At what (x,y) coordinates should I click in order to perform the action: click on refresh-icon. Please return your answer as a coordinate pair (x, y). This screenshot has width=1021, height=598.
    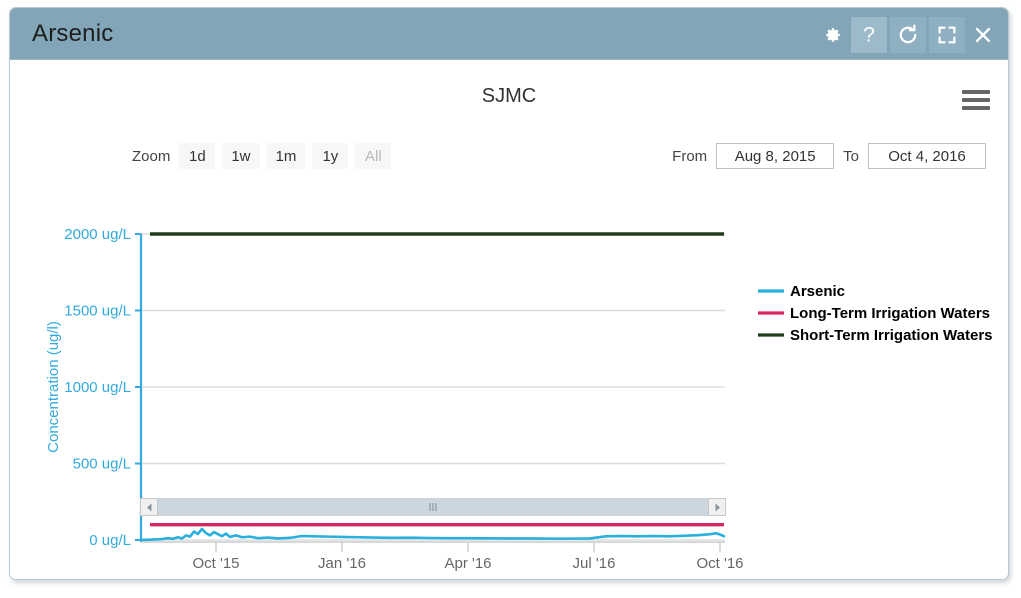
    Looking at the image, I should click on (908, 35).